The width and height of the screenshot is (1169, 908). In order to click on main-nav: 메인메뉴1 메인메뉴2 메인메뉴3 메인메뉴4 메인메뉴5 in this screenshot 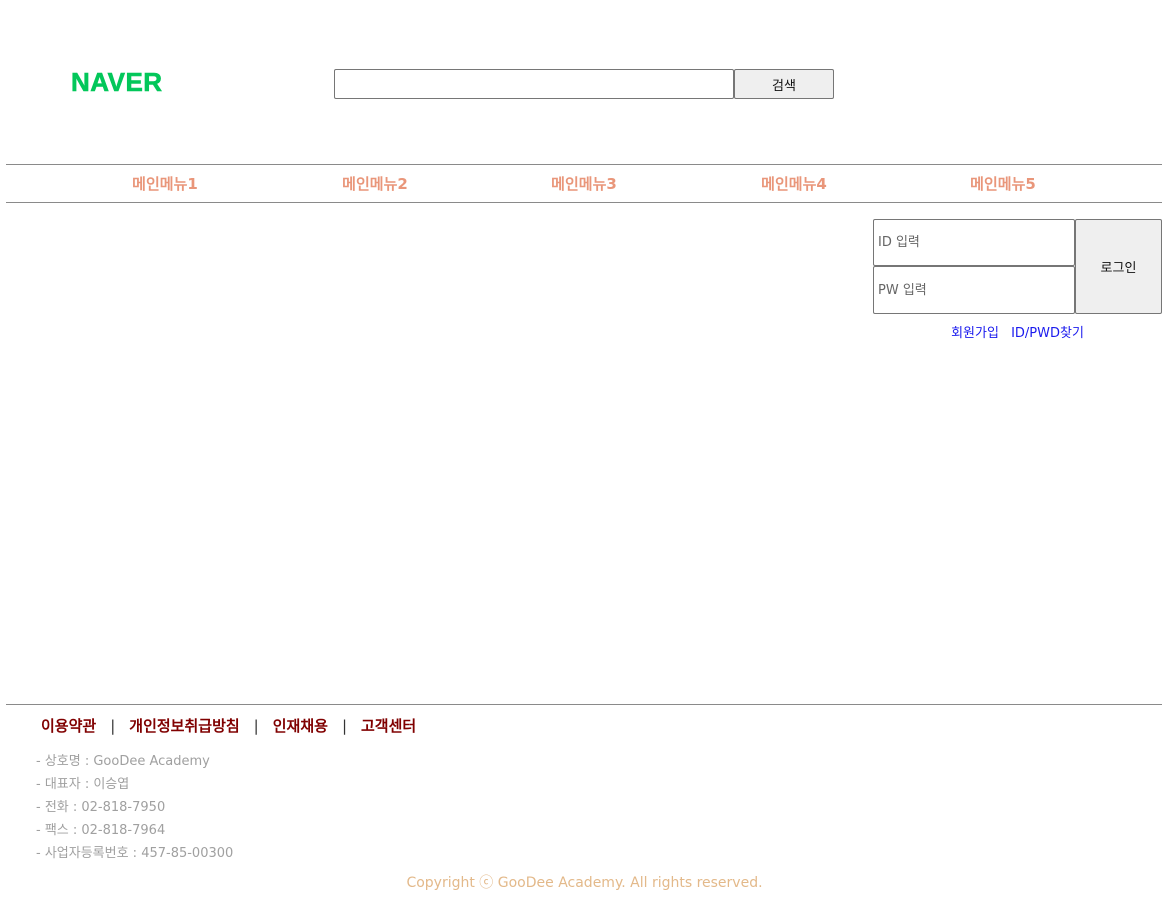, I will do `click(584, 183)`.